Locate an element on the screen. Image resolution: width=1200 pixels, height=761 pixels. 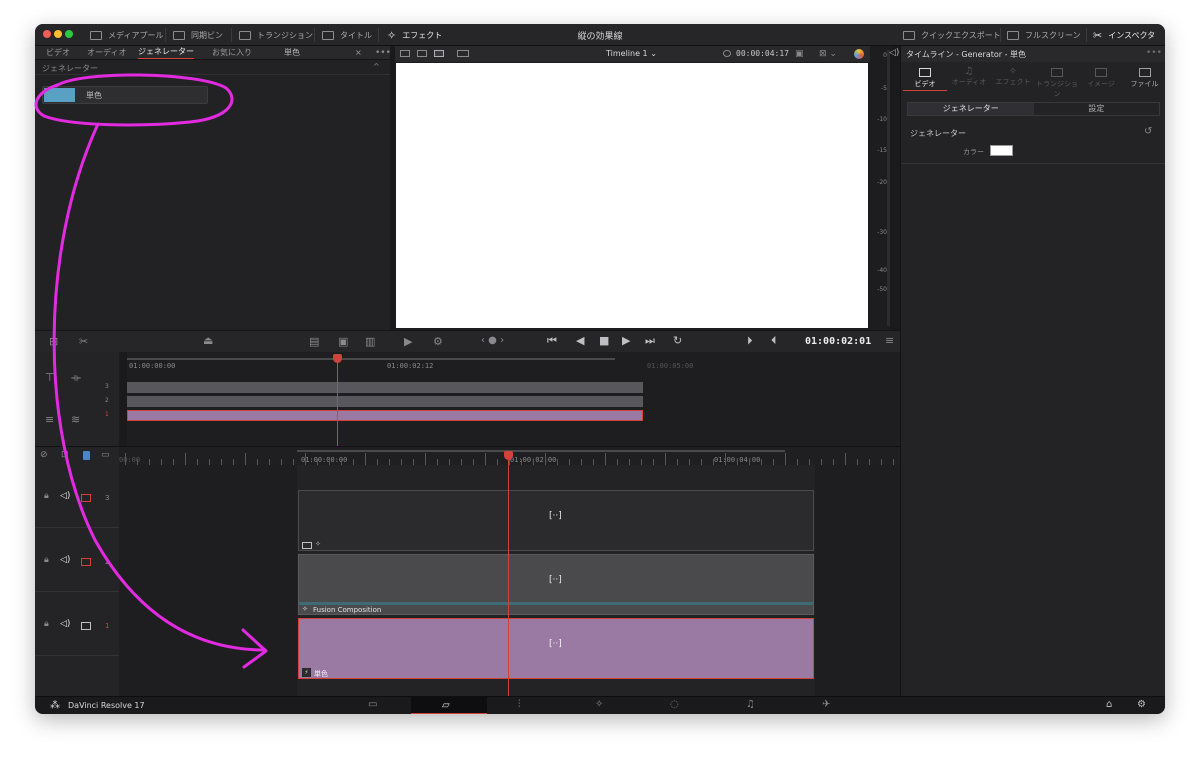
fusion-page-icon: ✧ is located at coordinates (599, 705).